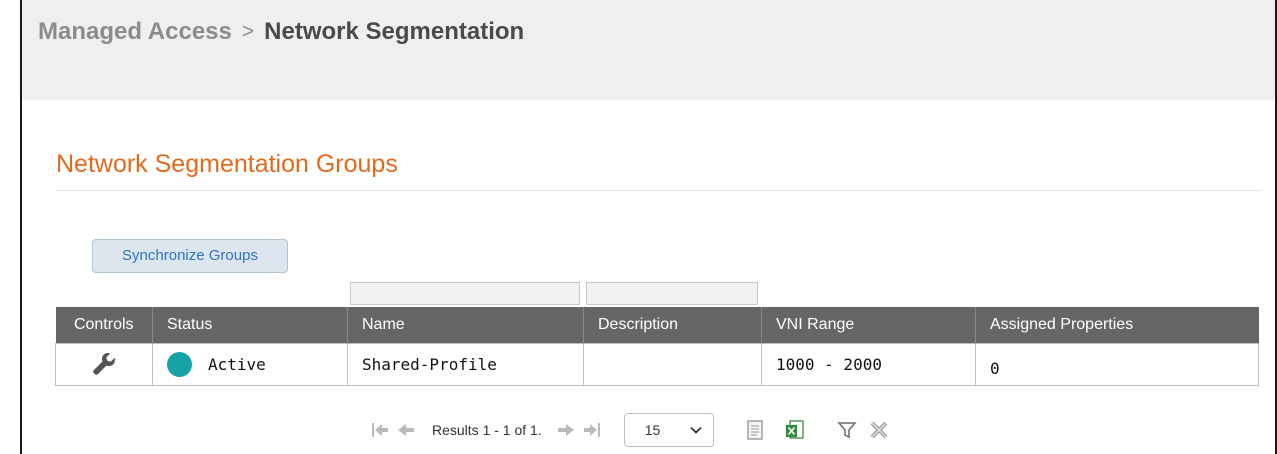  I want to click on status-cell: Active, so click(250, 364).